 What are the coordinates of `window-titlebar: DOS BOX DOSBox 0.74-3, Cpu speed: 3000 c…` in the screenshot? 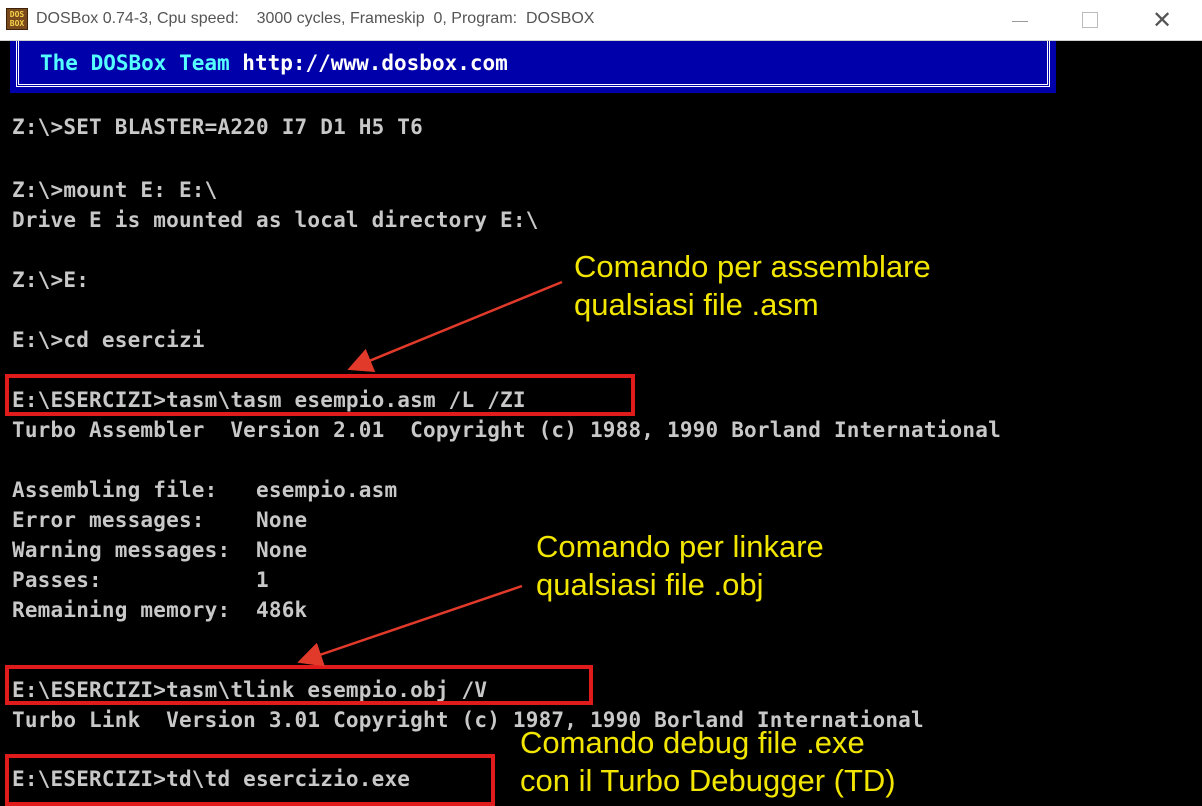 It's located at (601, 20).